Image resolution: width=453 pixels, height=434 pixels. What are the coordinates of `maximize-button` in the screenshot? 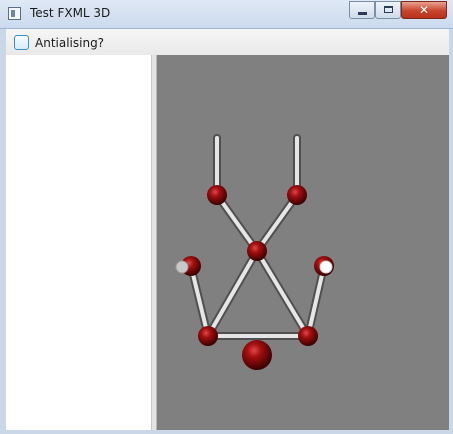 It's located at (388, 10).